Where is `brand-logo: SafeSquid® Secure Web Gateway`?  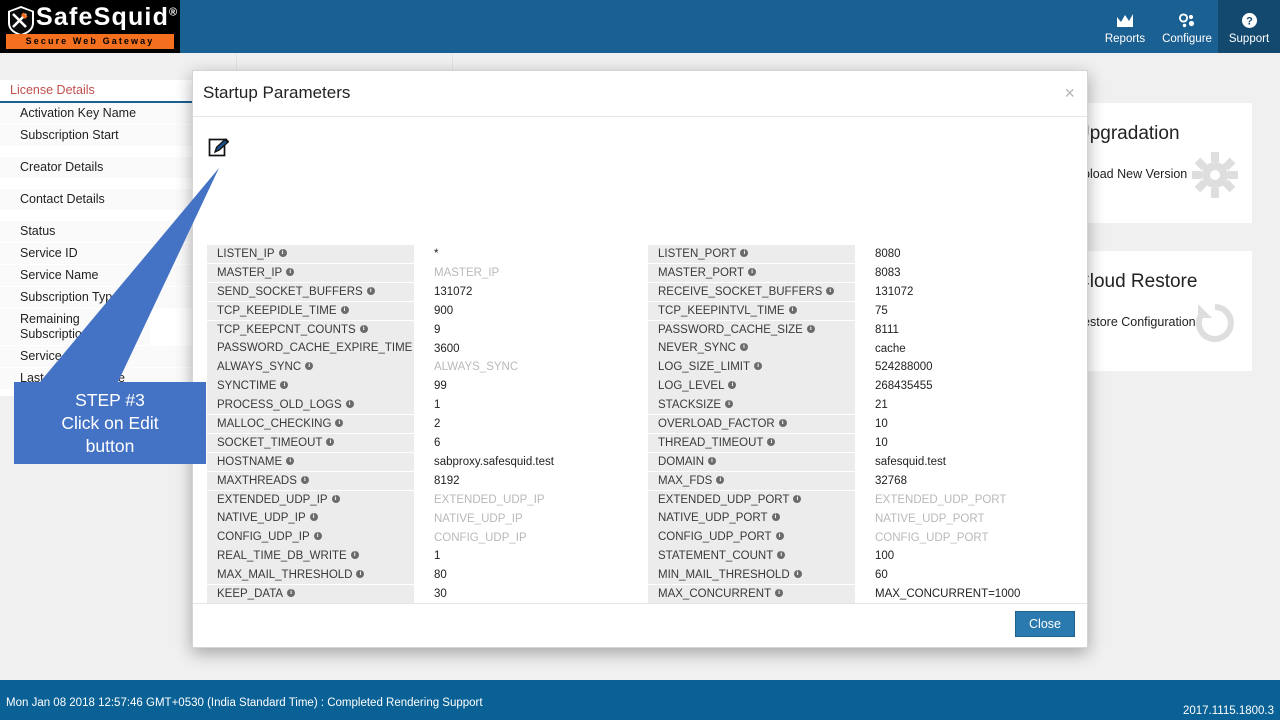
brand-logo: SafeSquid® Secure Web Gateway is located at coordinates (90, 26).